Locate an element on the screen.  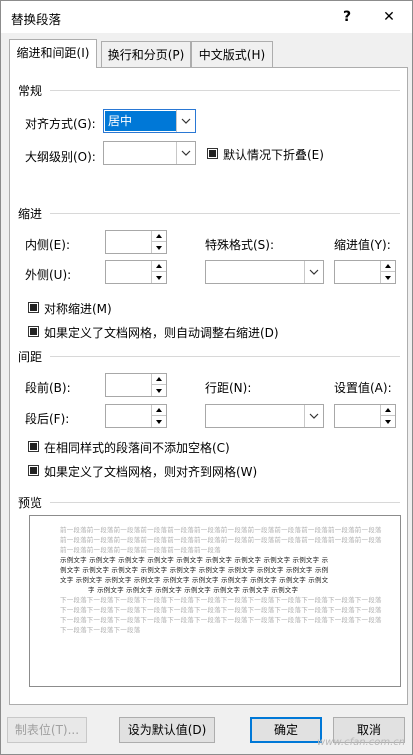
collapse-by-default-checkbox is located at coordinates (212, 153).